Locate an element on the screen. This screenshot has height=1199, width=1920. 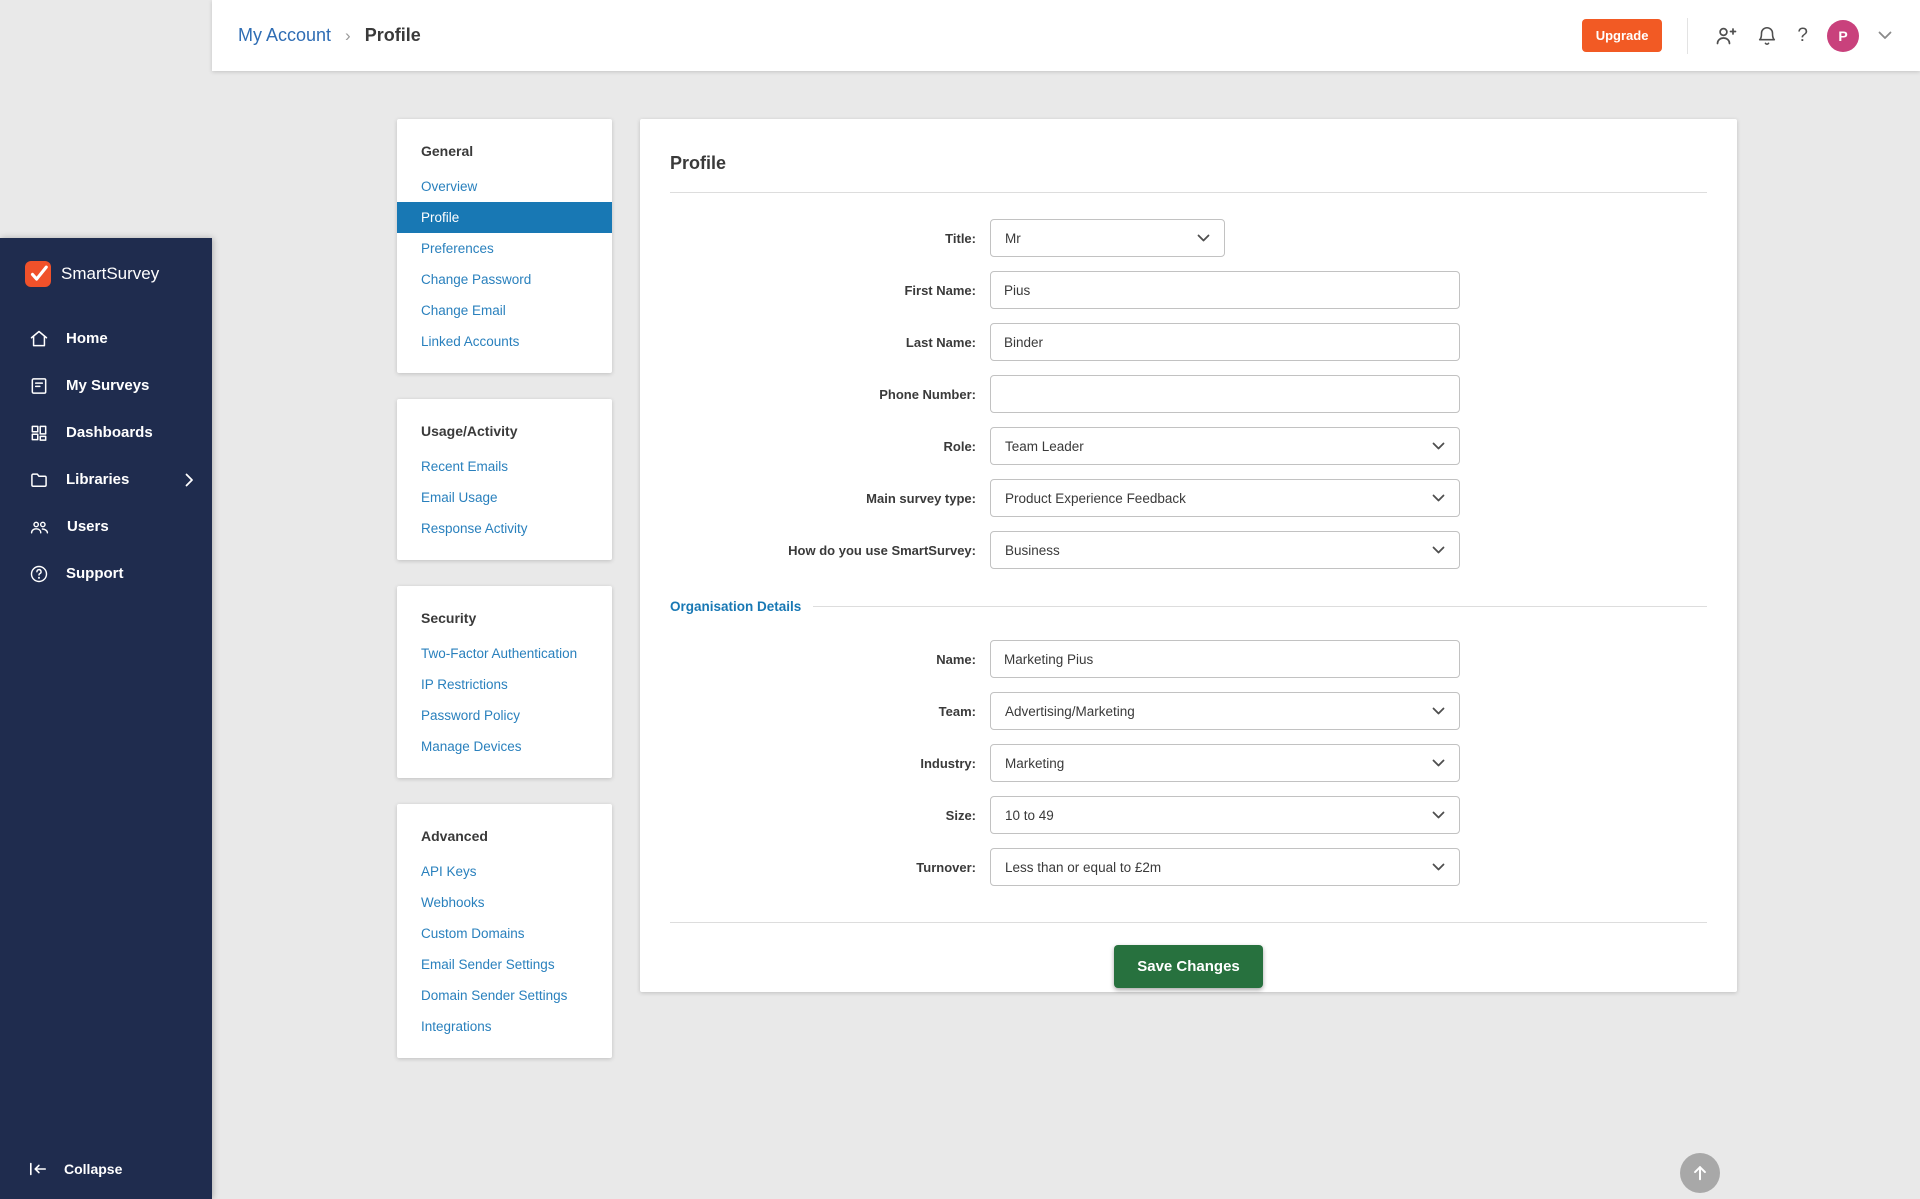
home-icon is located at coordinates (39, 339).